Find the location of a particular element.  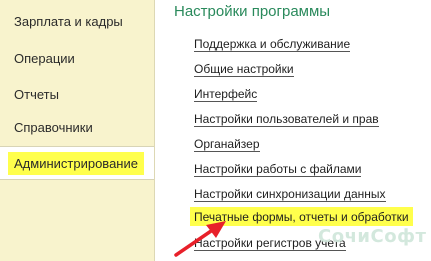

link-users-rights: Настройки пользователей и прав is located at coordinates (286, 119).